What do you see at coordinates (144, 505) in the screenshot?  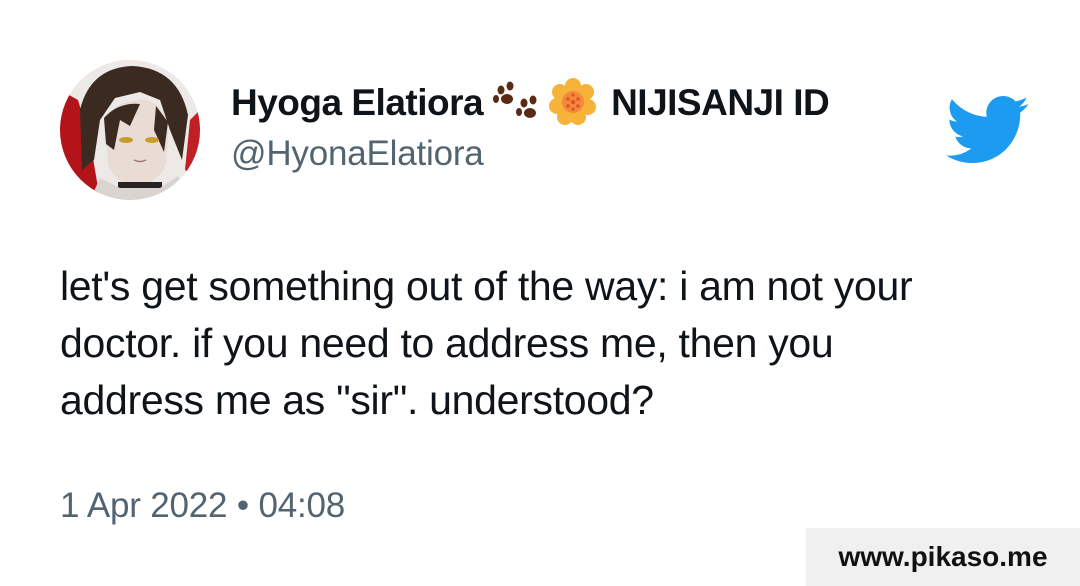 I see `tweet-date: 1 Apr 2022` at bounding box center [144, 505].